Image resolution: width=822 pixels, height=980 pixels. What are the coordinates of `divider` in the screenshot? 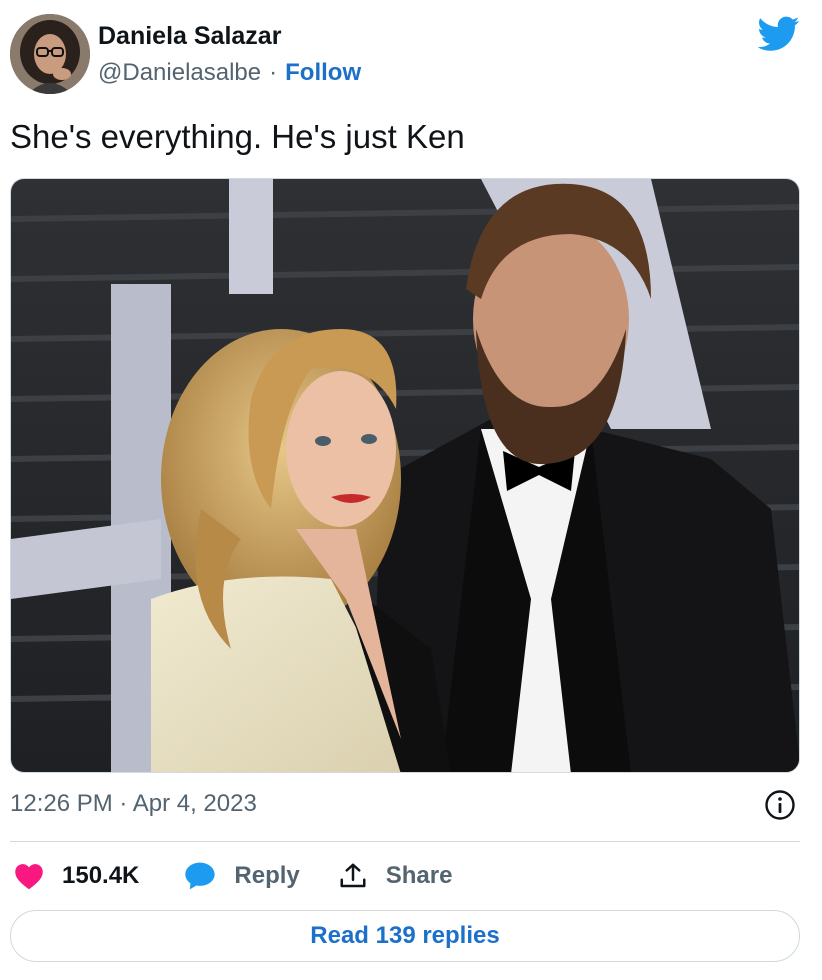 It's located at (405, 841).